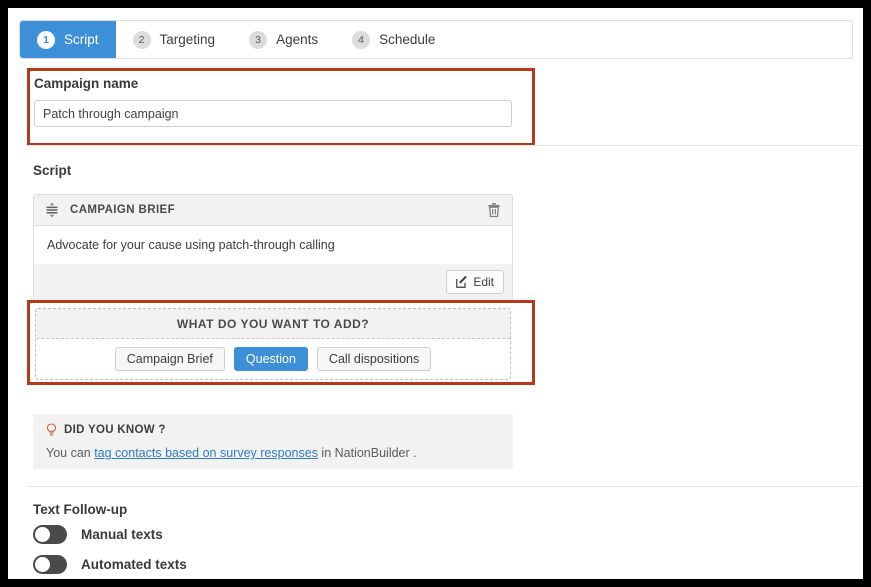 The width and height of the screenshot is (871, 587). I want to click on tab-agents: 3 Agents, so click(284, 39).